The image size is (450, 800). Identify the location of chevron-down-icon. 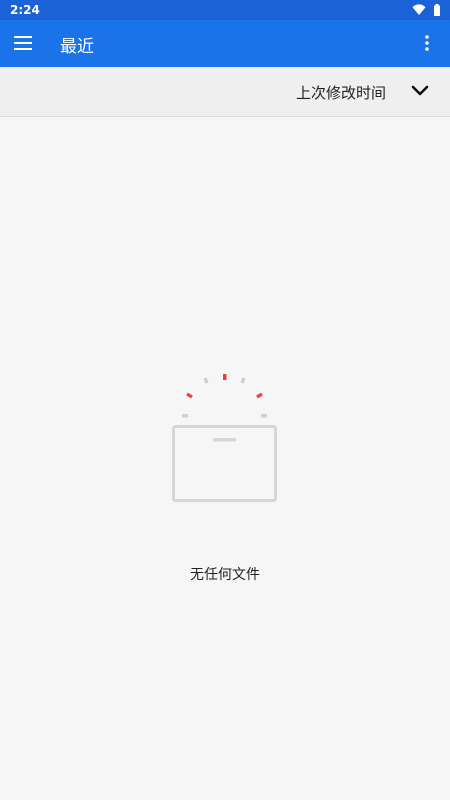
(420, 91).